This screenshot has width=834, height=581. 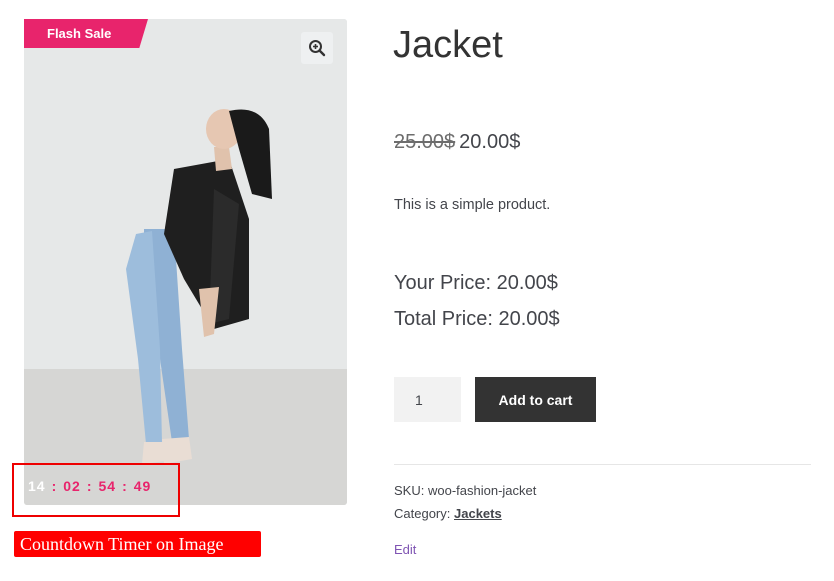 I want to click on product-price: 25.00$ 20.00$, so click(x=457, y=142).